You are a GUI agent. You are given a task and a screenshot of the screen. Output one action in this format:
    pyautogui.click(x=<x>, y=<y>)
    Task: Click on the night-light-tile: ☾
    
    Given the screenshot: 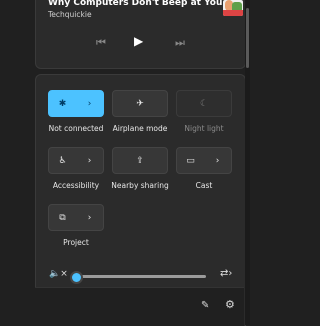 What is the action you would take?
    pyautogui.click(x=204, y=103)
    